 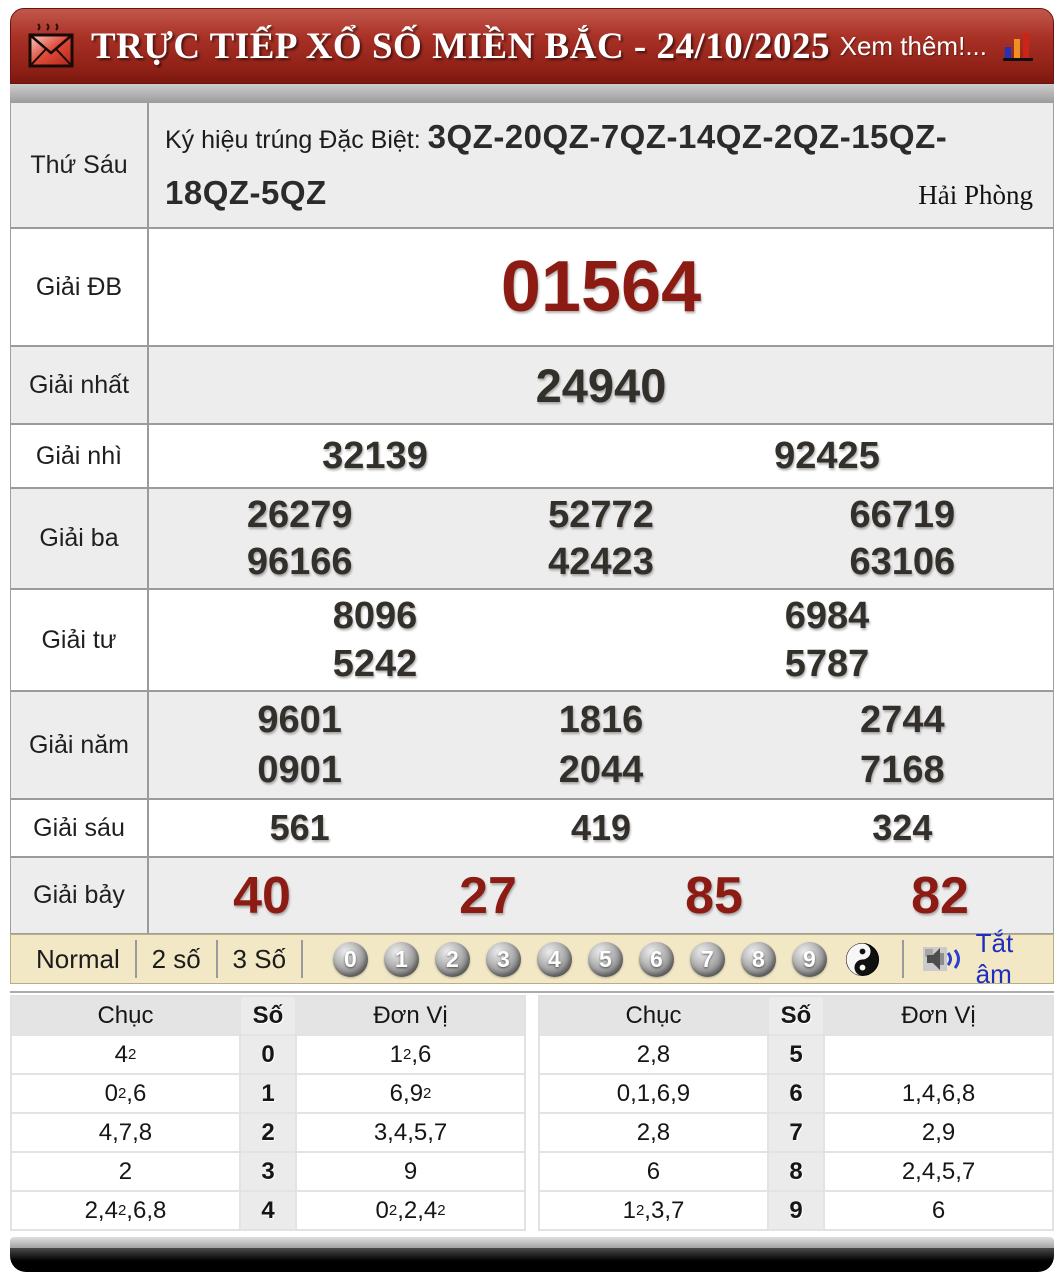 What do you see at coordinates (653, 1093) in the screenshot?
I see `stats-cell-chuc: 0,1,6,9` at bounding box center [653, 1093].